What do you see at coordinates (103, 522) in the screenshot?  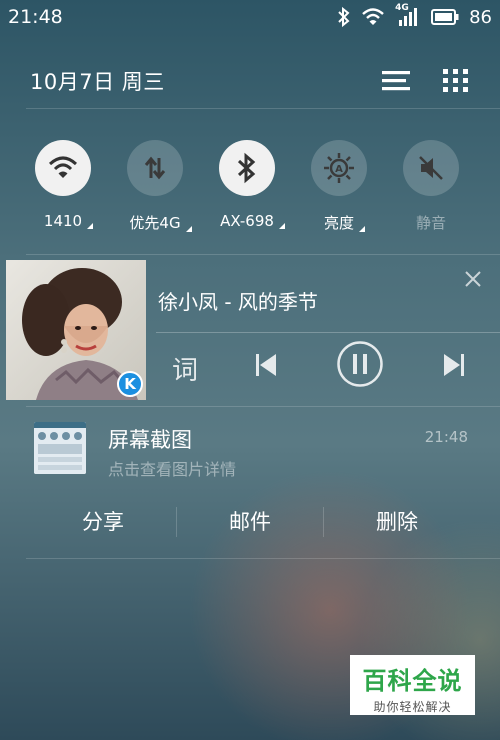 I see `share-button: 分享` at bounding box center [103, 522].